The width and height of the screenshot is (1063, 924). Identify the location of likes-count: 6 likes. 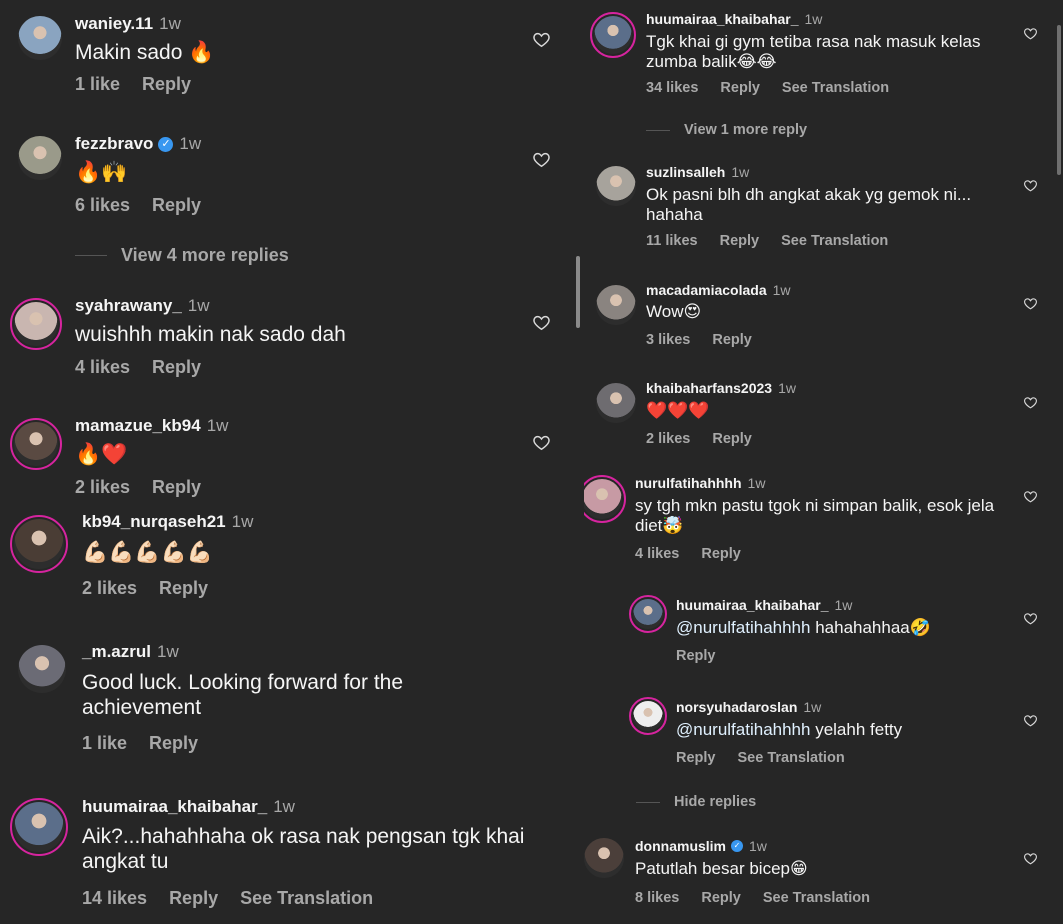
(102, 205).